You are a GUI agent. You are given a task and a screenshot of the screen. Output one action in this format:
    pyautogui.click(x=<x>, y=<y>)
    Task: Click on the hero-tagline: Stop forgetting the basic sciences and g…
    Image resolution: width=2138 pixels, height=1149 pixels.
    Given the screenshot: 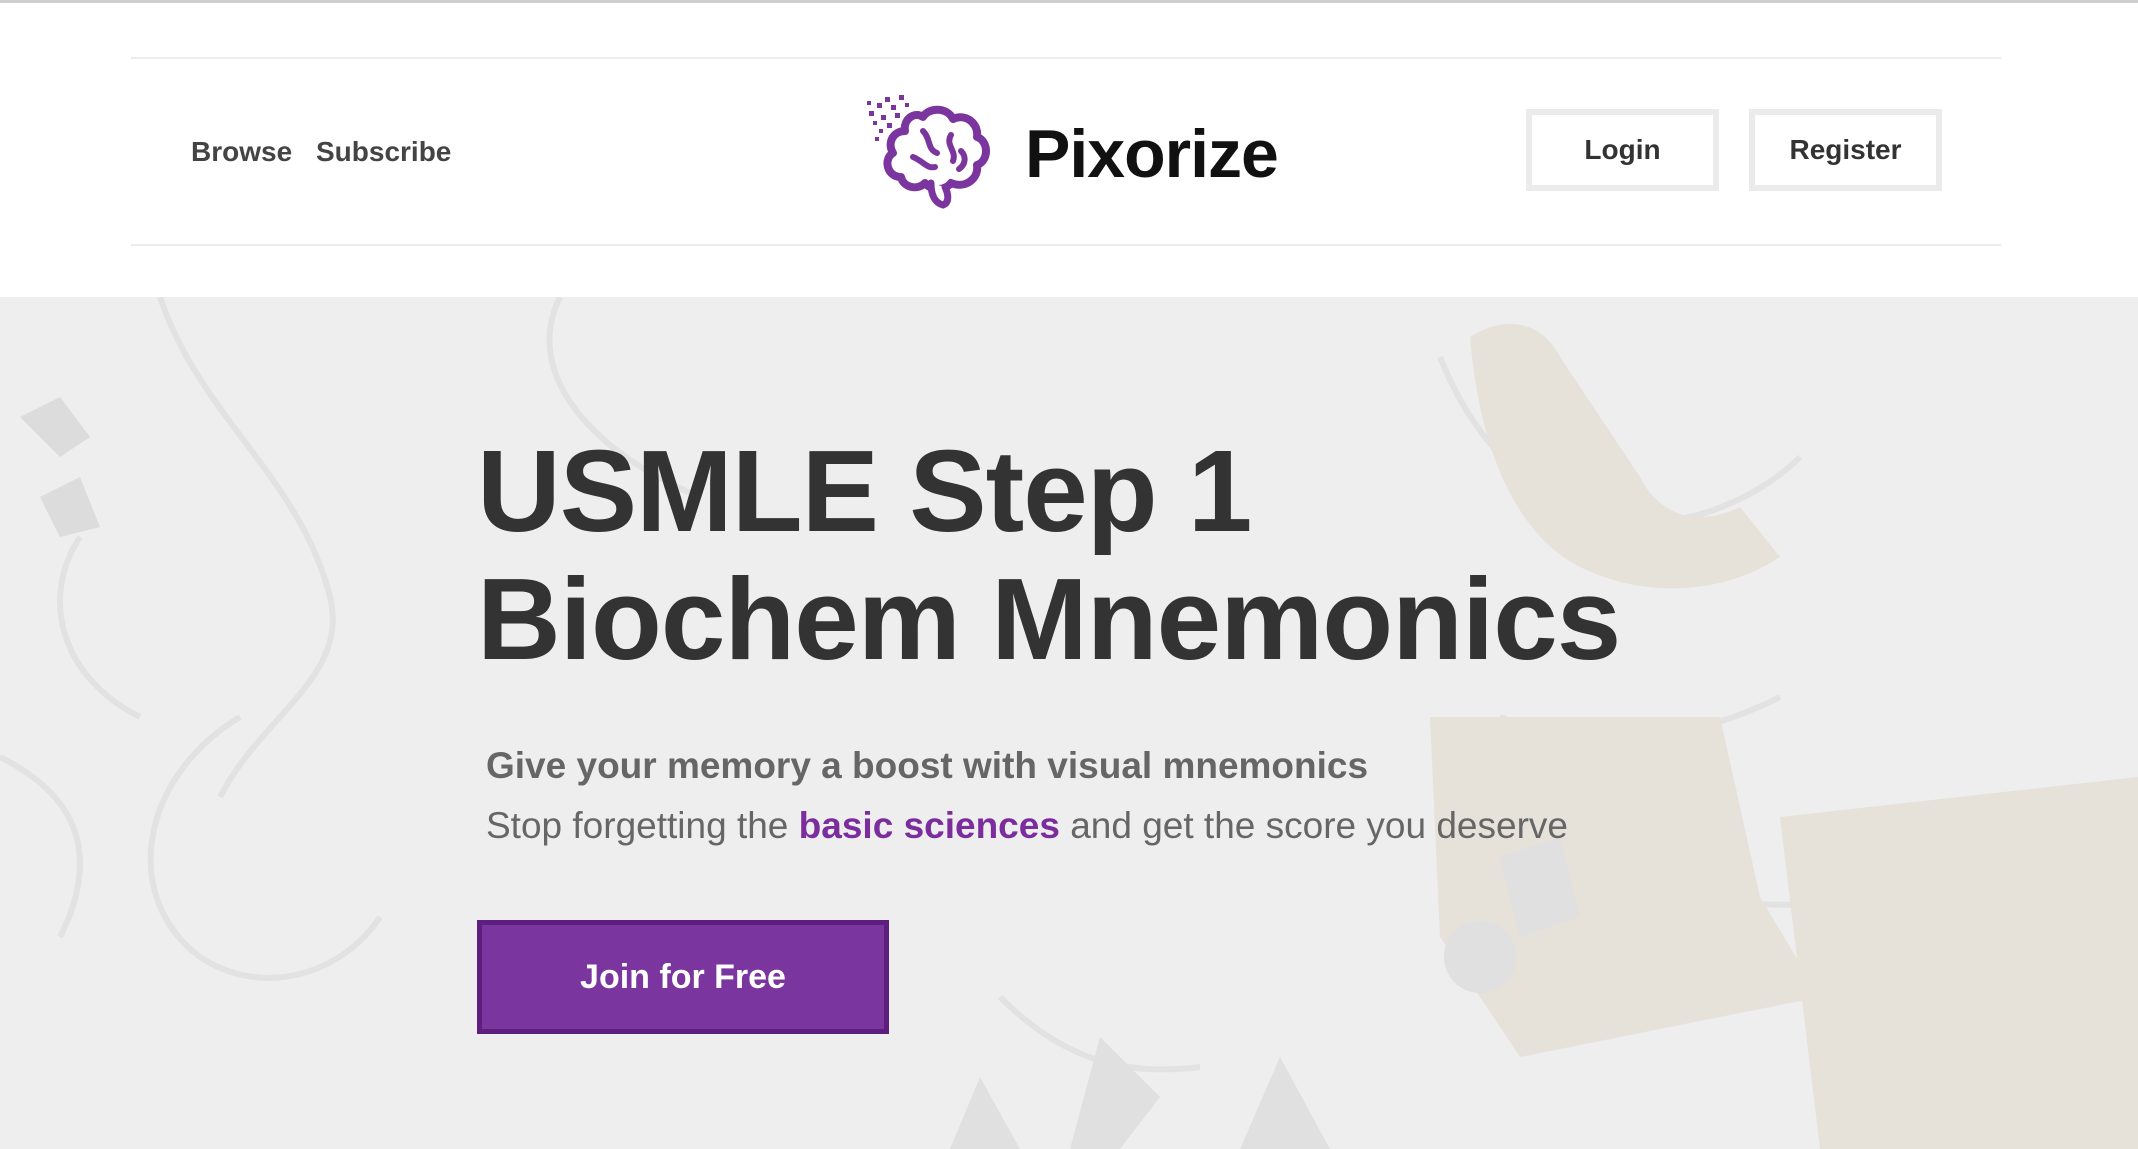 What is the action you would take?
    pyautogui.click(x=1027, y=826)
    